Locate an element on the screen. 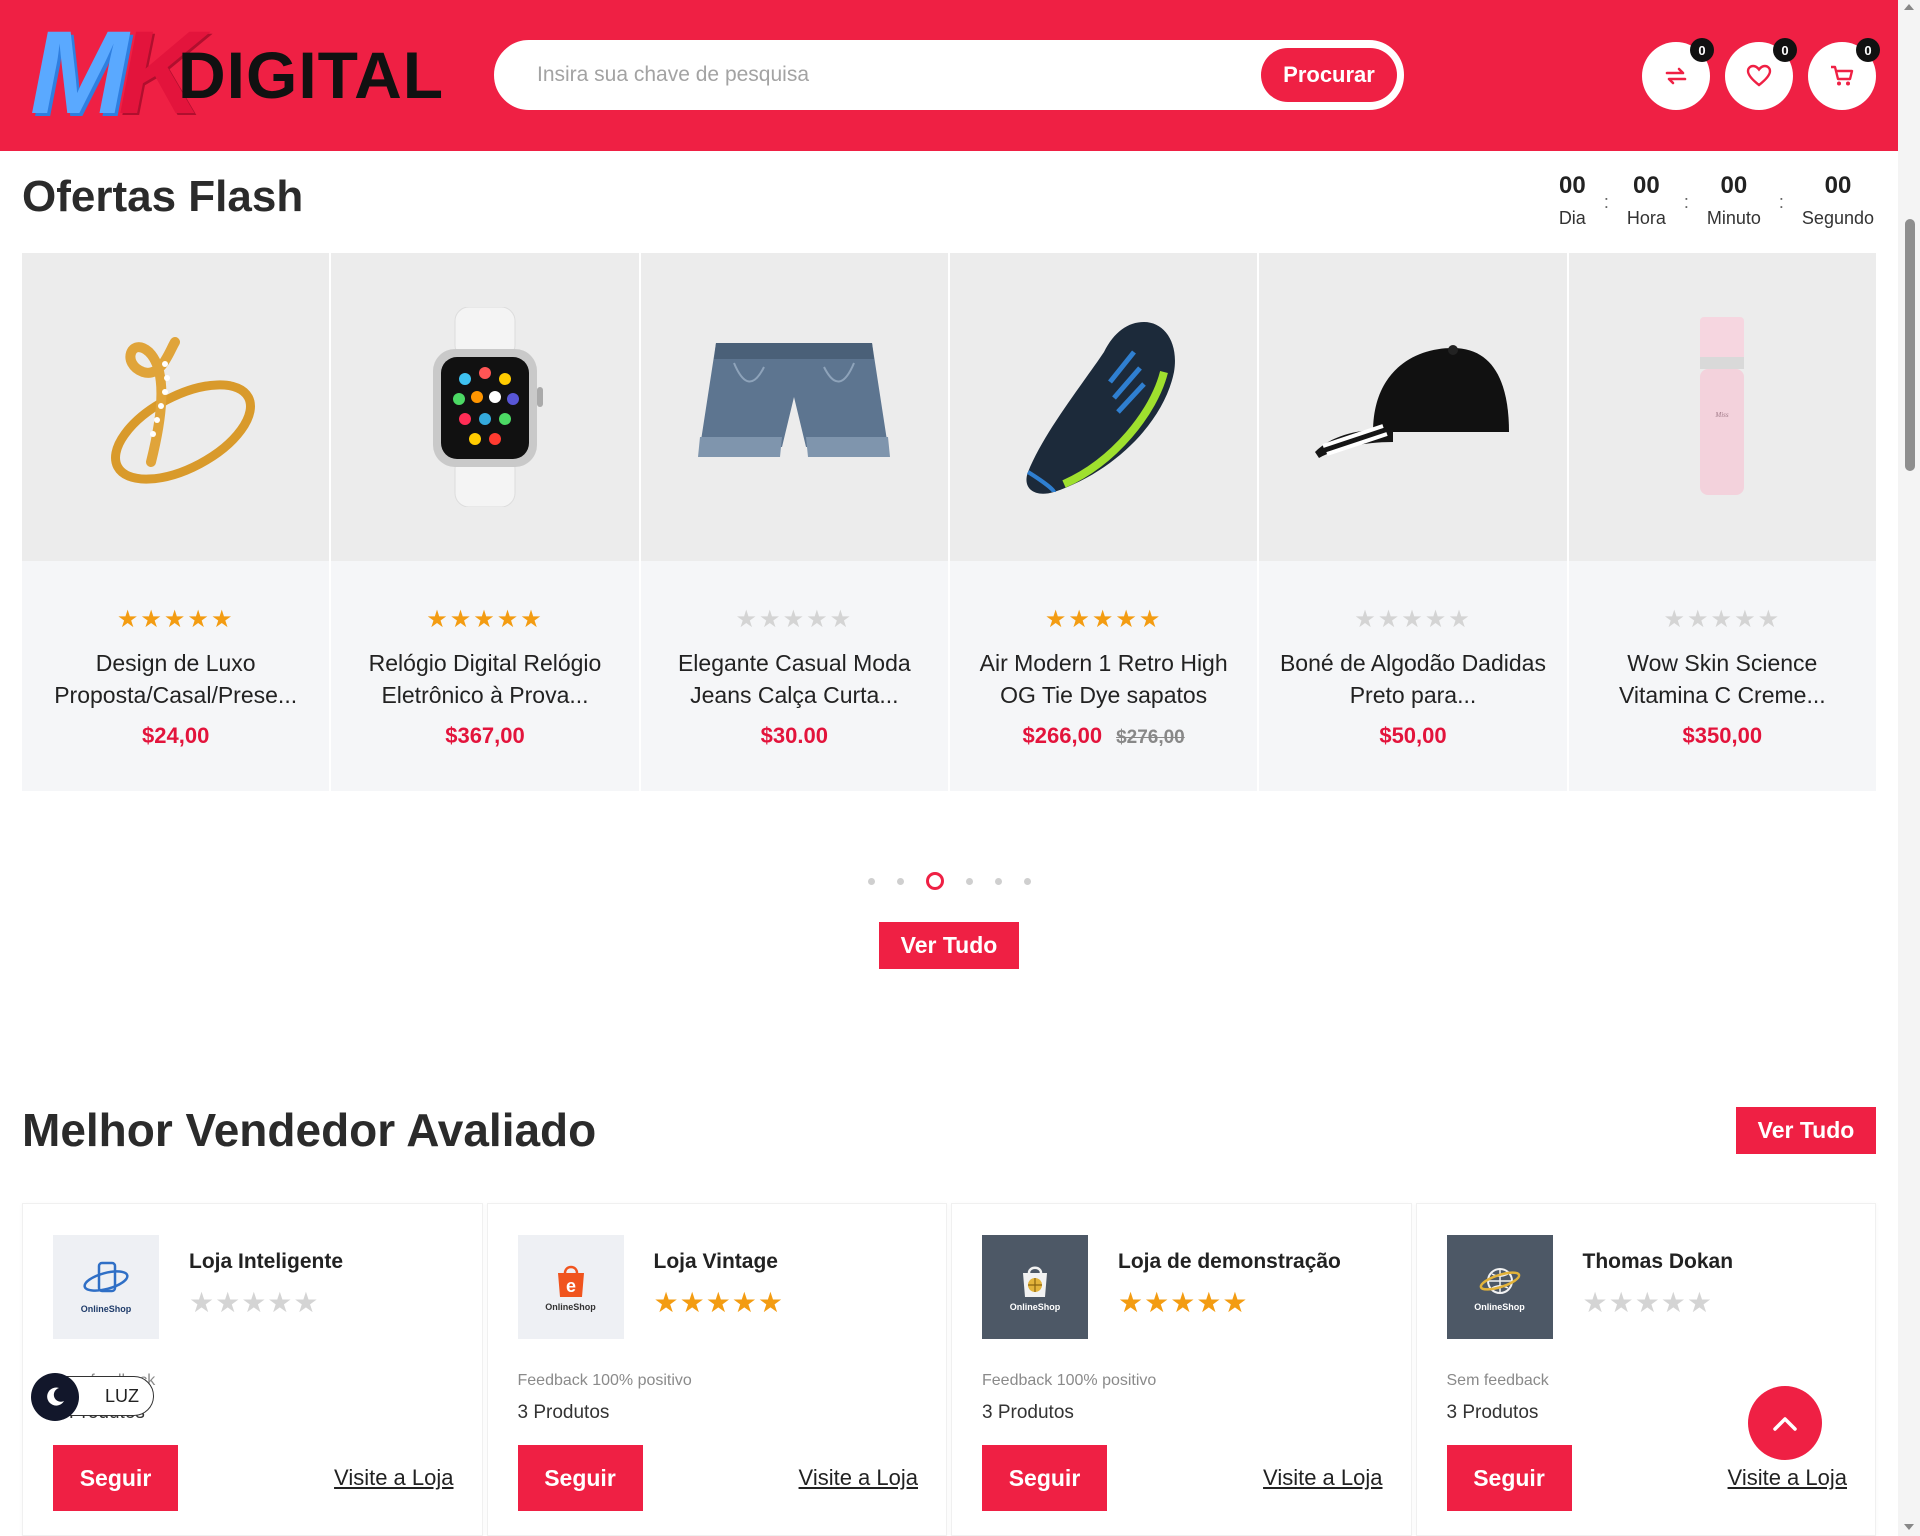 This screenshot has height=1536, width=1920. seller-name: Loja de demonstração is located at coordinates (1229, 1262).